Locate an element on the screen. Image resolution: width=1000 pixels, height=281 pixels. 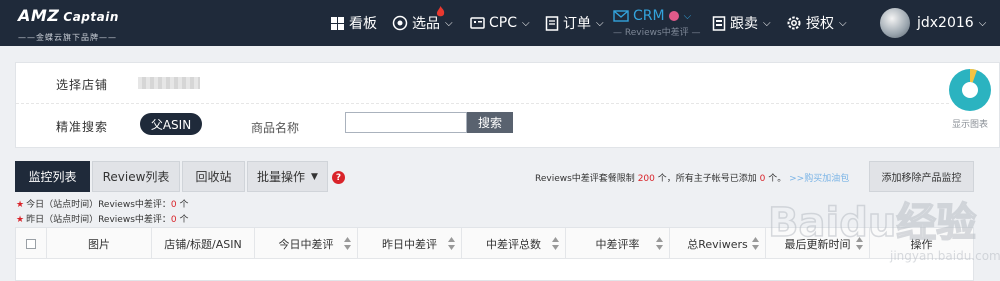
nav-crm: CRM ⌵ — Reviews中差评 — is located at coordinates (657, 23).